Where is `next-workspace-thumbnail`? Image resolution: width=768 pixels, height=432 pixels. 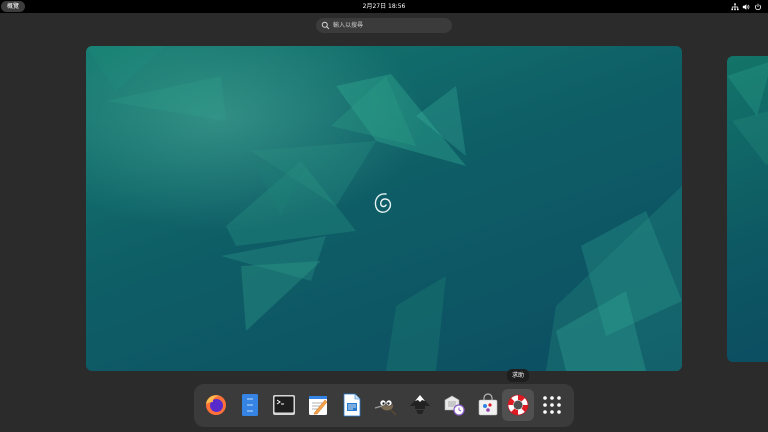 next-workspace-thumbnail is located at coordinates (747, 209).